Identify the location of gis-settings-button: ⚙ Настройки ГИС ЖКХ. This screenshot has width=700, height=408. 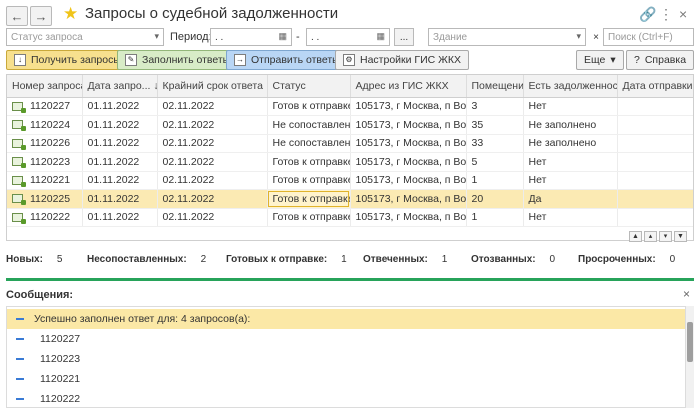
(402, 60).